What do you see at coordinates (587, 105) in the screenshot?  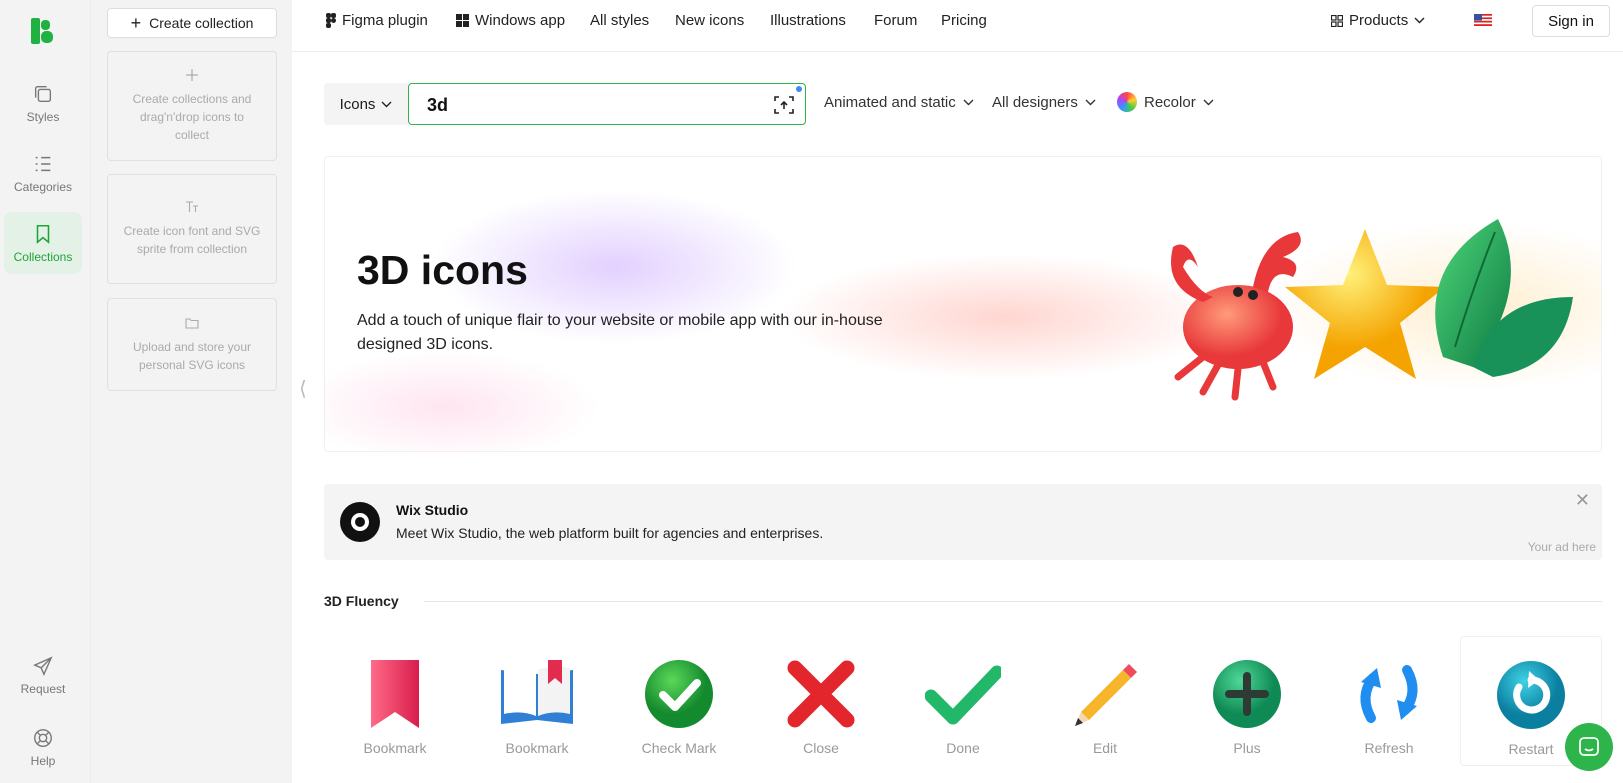 I see `search-input` at bounding box center [587, 105].